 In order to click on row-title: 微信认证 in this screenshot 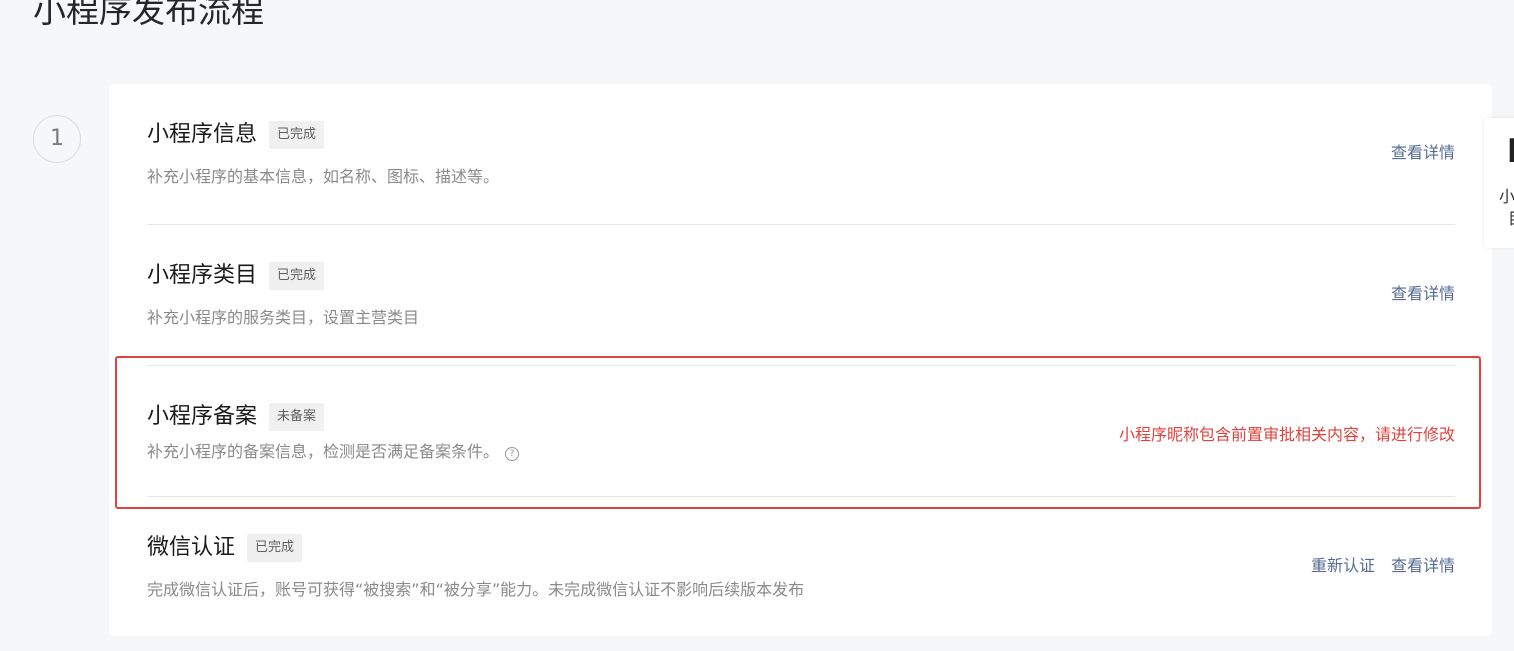, I will do `click(191, 547)`.